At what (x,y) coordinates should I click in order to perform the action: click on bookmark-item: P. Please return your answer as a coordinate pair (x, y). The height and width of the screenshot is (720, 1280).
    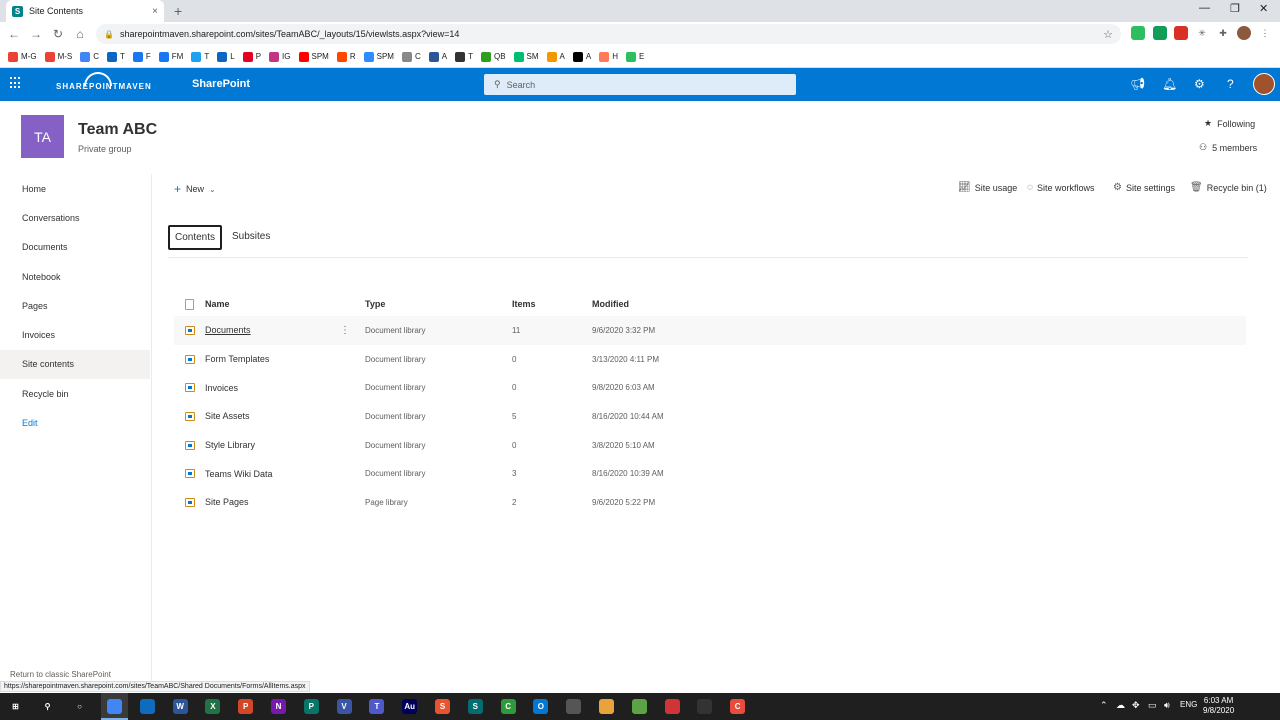
    Looking at the image, I should click on (251, 56).